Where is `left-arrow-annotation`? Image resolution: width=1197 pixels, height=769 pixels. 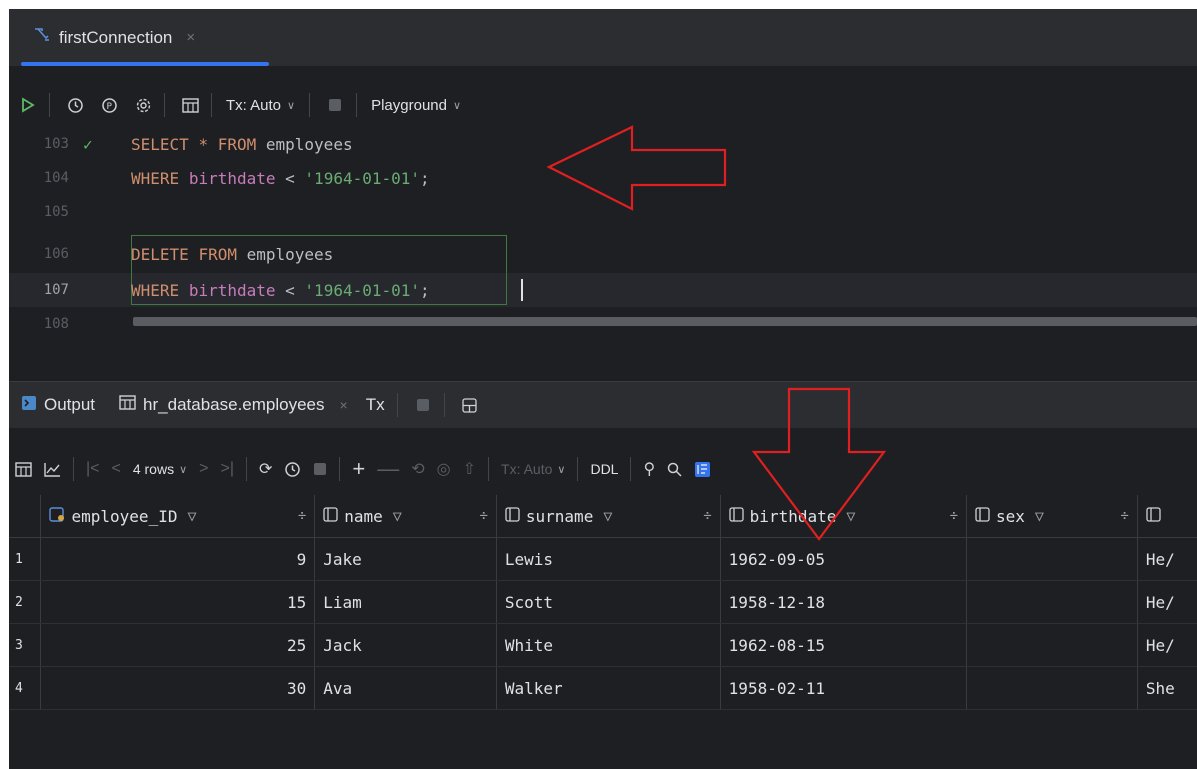
left-arrow-annotation is located at coordinates (636, 168).